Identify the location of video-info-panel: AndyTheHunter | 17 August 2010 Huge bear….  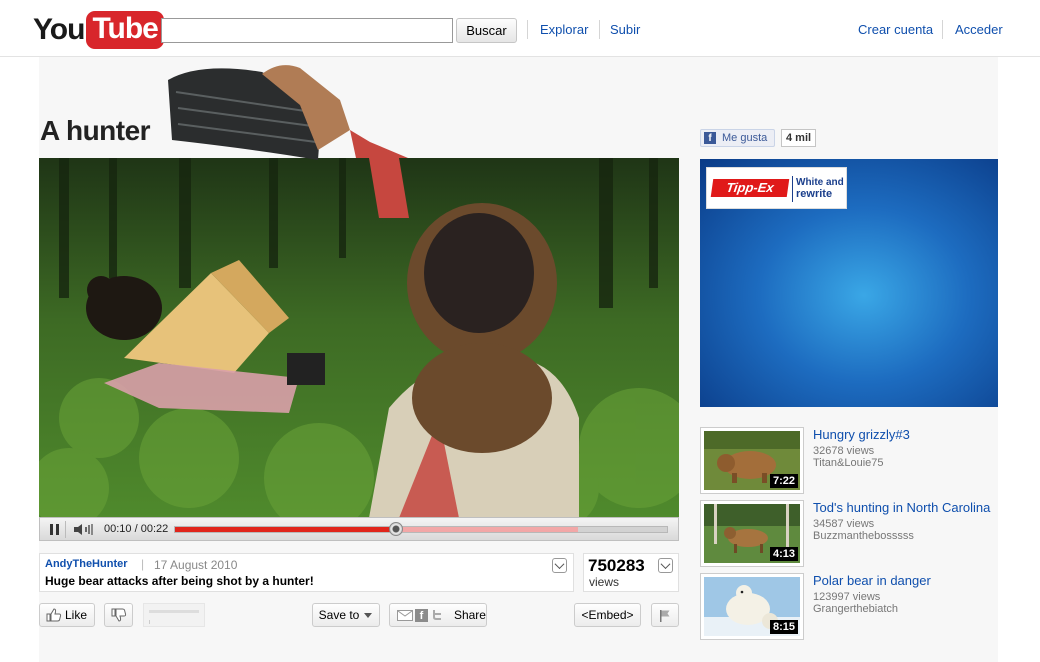
(306, 572).